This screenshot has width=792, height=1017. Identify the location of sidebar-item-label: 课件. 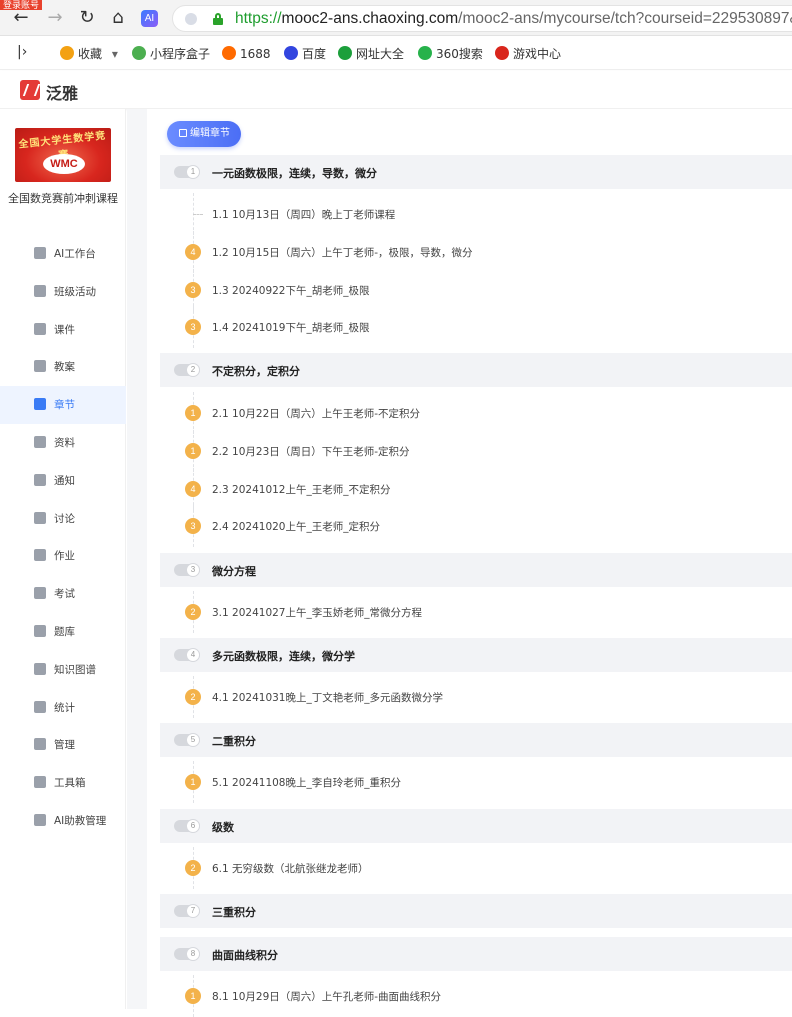
(64, 329).